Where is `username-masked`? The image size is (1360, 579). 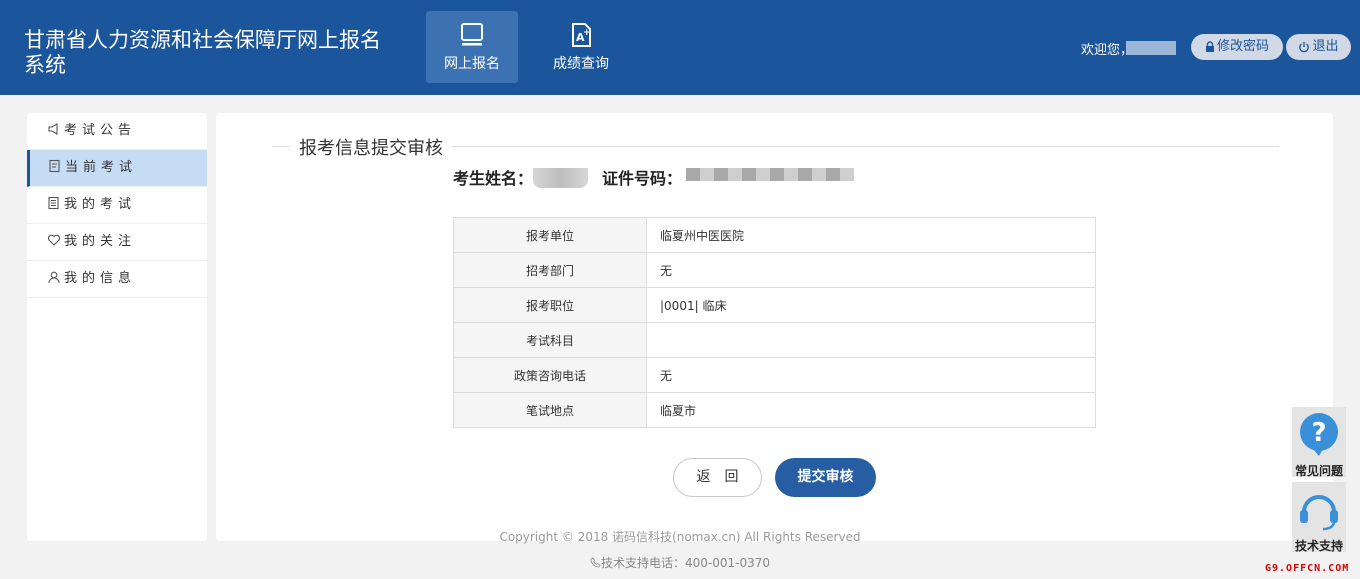
username-masked is located at coordinates (1151, 48).